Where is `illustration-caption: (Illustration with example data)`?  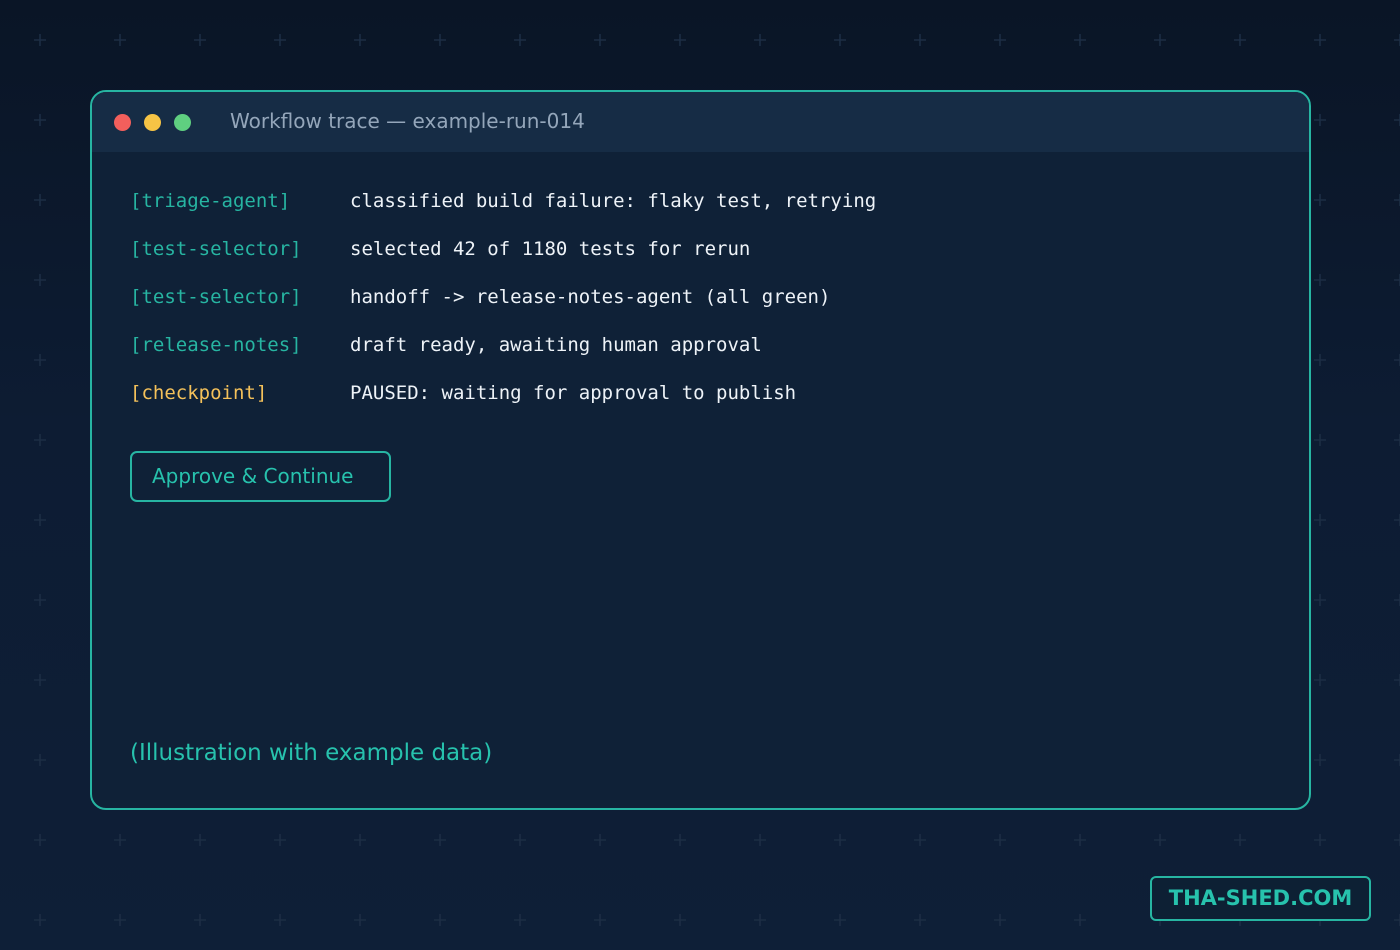
illustration-caption: (Illustration with example data) is located at coordinates (311, 753).